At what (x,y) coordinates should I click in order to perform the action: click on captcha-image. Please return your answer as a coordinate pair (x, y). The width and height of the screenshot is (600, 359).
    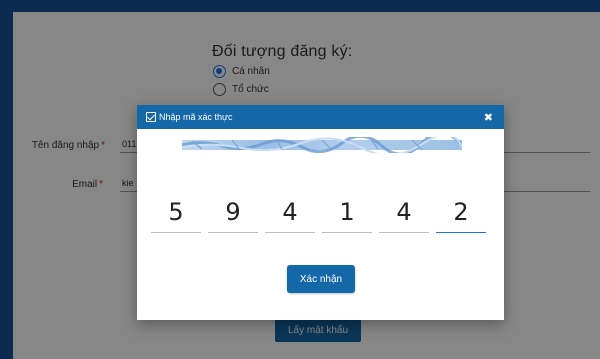
    Looking at the image, I should click on (322, 145).